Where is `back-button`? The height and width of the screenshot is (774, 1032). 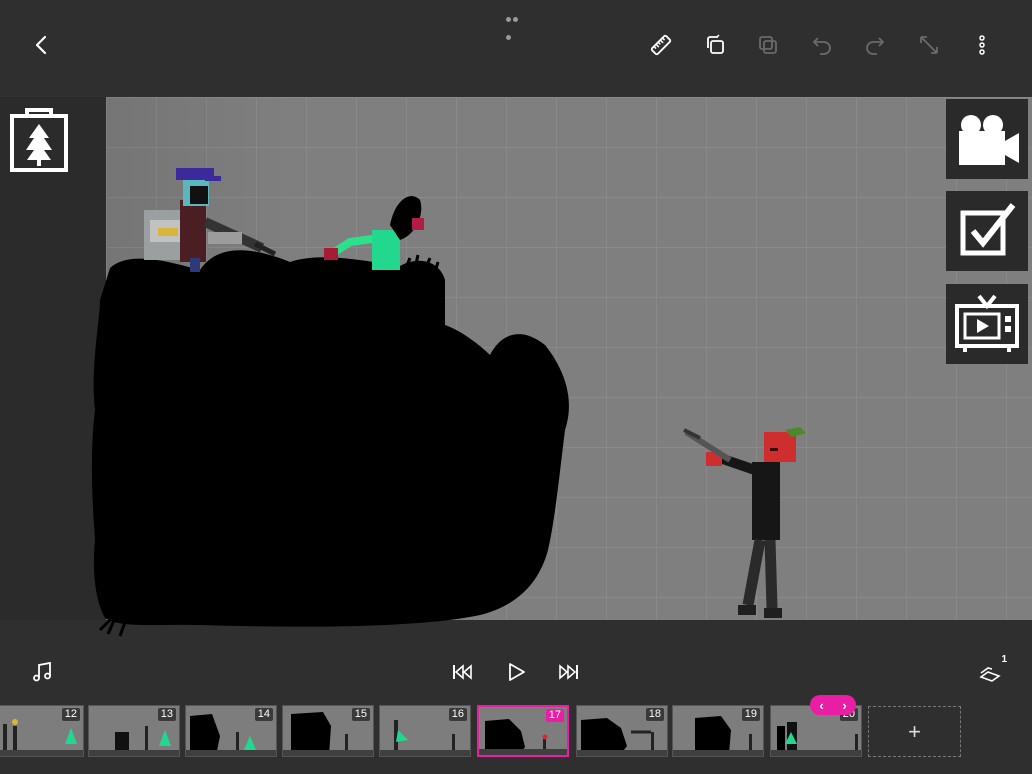
back-button is located at coordinates (42, 45).